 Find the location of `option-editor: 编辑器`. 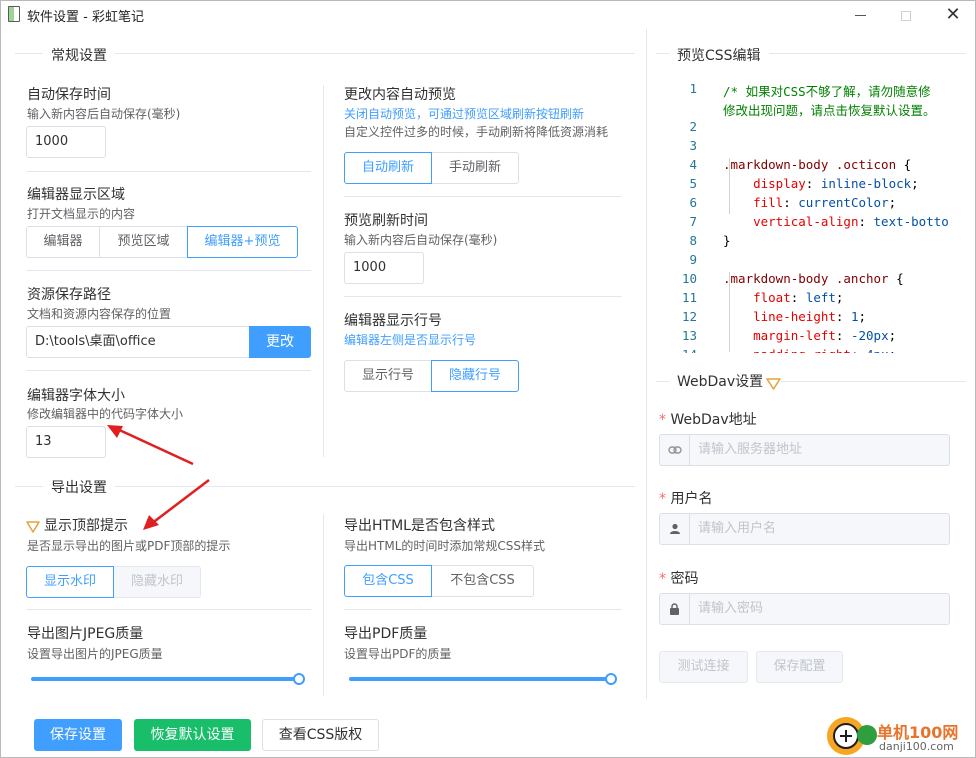

option-editor: 编辑器 is located at coordinates (63, 242).